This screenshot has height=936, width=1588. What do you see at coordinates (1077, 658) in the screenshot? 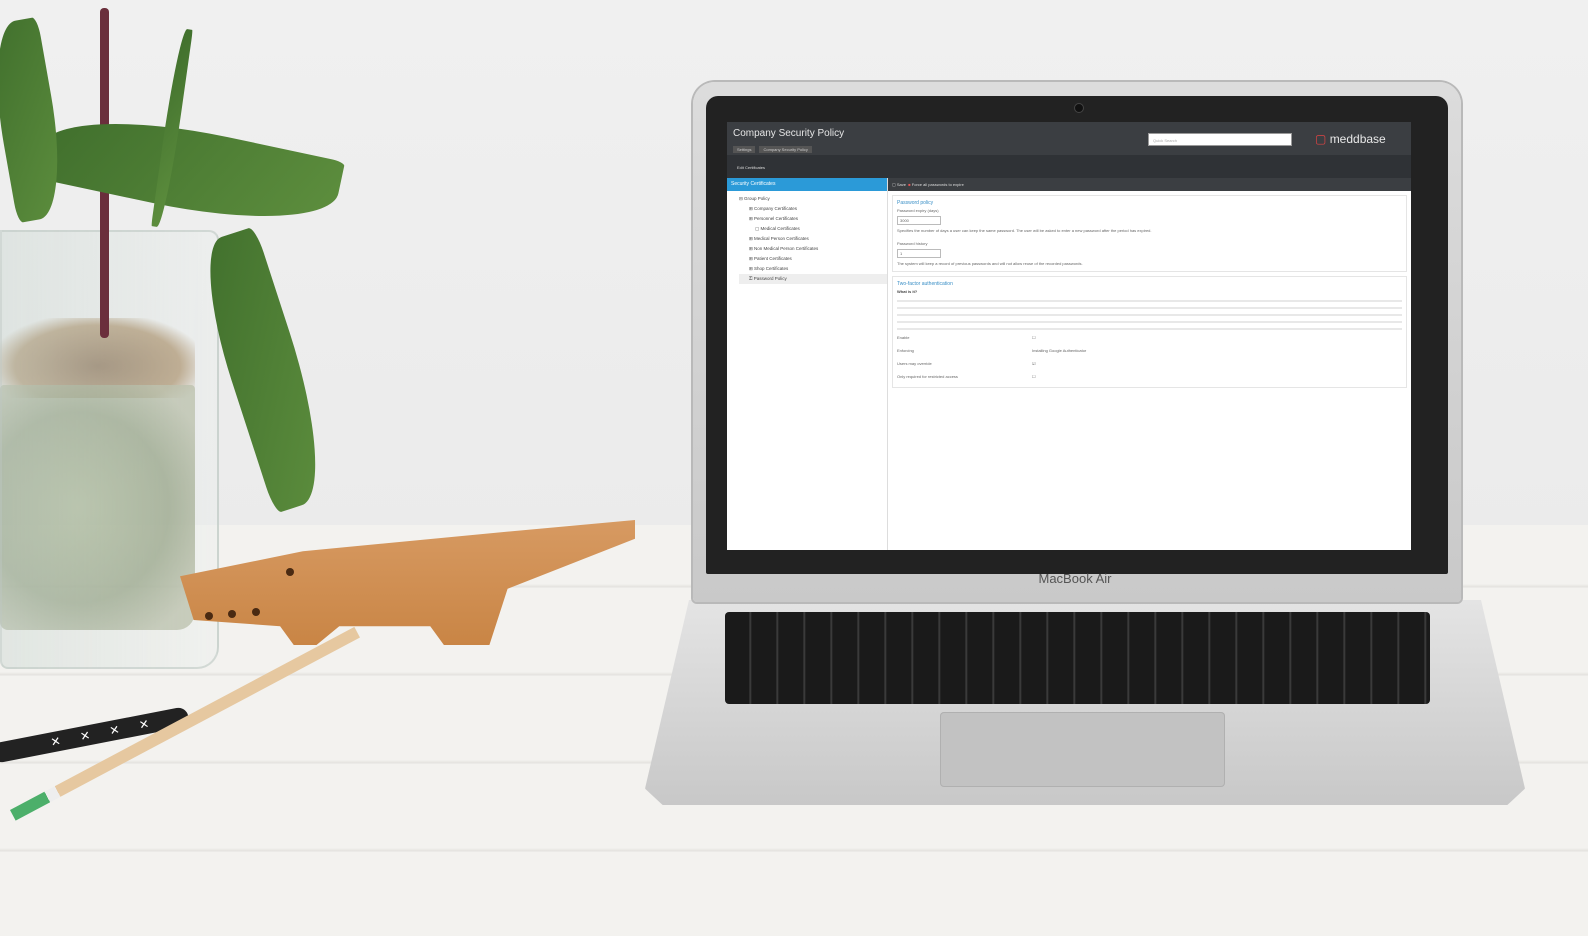
I see `laptop-keyboard` at bounding box center [1077, 658].